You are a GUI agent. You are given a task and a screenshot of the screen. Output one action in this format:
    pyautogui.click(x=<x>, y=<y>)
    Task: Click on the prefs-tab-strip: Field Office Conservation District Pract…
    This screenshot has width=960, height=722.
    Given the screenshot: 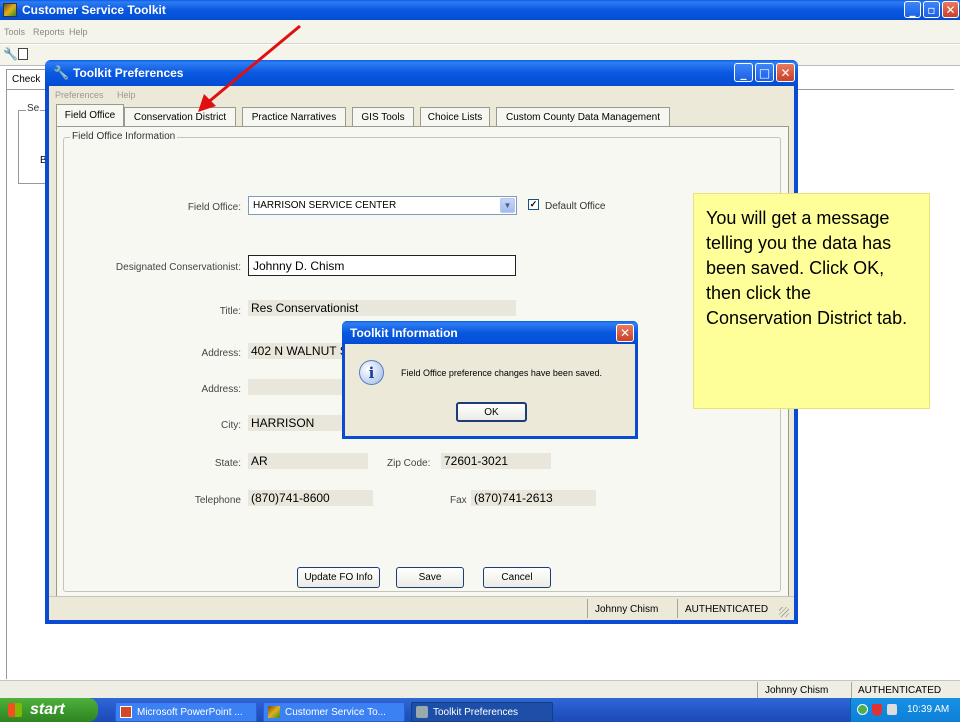 What is the action you would take?
    pyautogui.click(x=421, y=115)
    